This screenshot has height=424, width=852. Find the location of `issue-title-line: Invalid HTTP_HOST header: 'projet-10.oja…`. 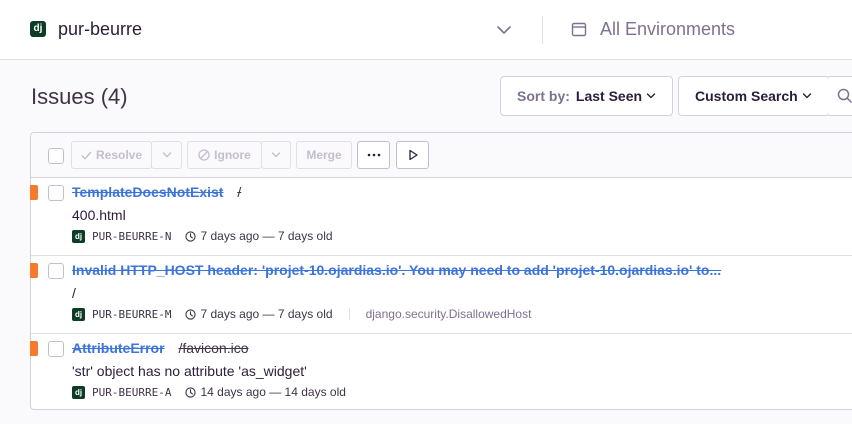

issue-title-line: Invalid HTTP_HOST header: 'projet-10.oja… is located at coordinates (396, 270).